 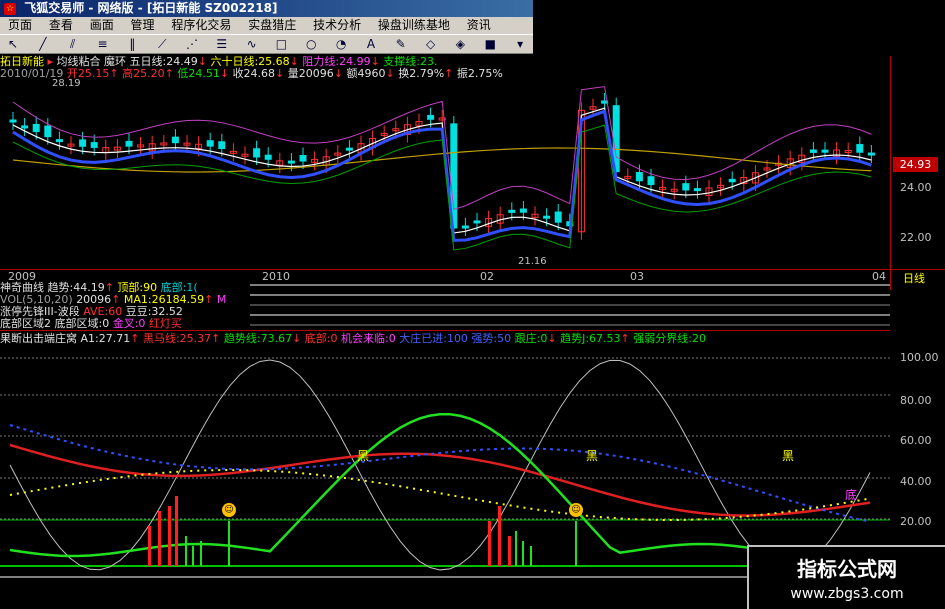 What do you see at coordinates (199, 25) in the screenshot?
I see `menu-item-program-trade: 程序化交易` at bounding box center [199, 25].